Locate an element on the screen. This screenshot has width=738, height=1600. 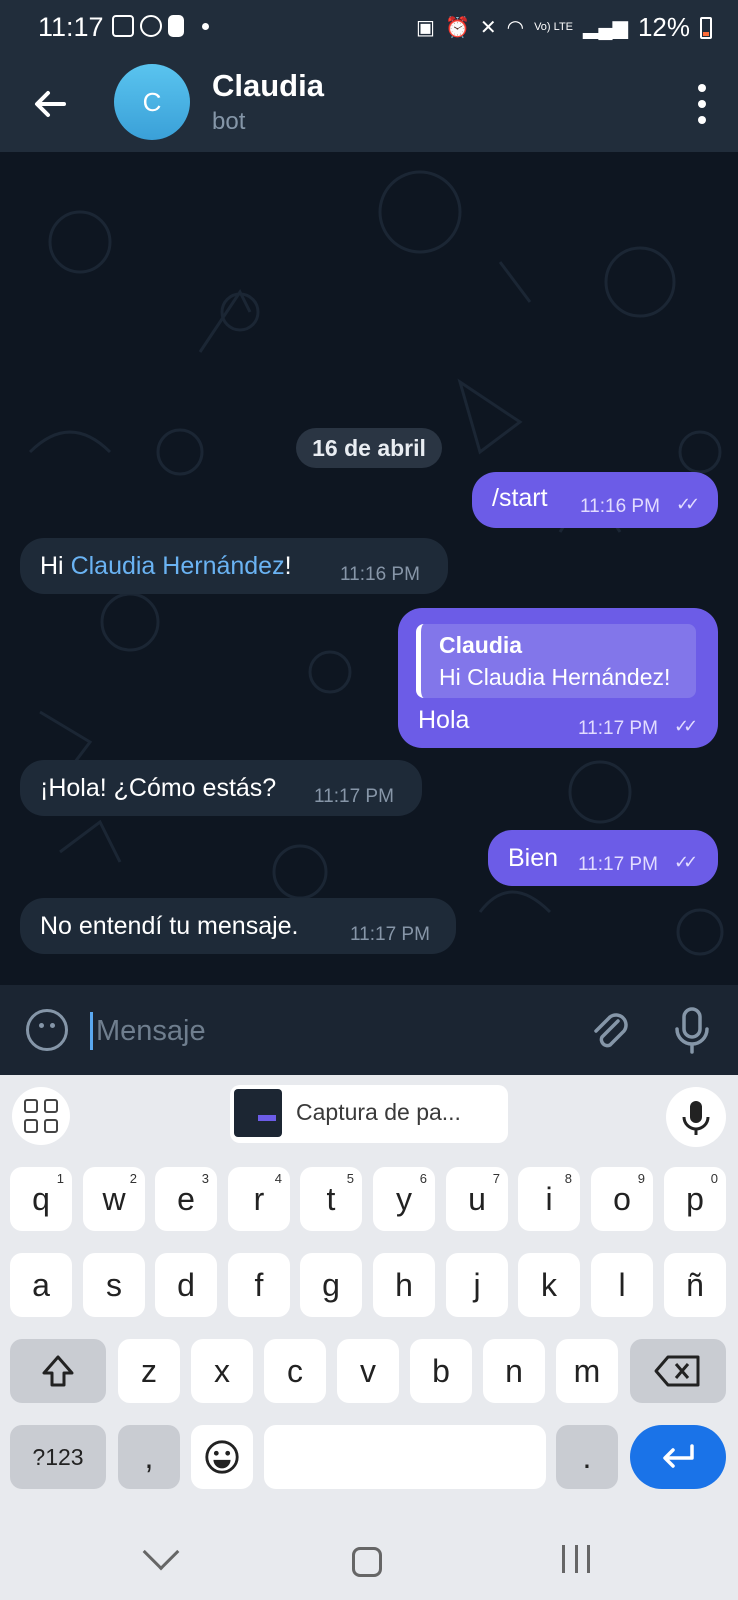
key-r: r4 is located at coordinates (259, 1199).